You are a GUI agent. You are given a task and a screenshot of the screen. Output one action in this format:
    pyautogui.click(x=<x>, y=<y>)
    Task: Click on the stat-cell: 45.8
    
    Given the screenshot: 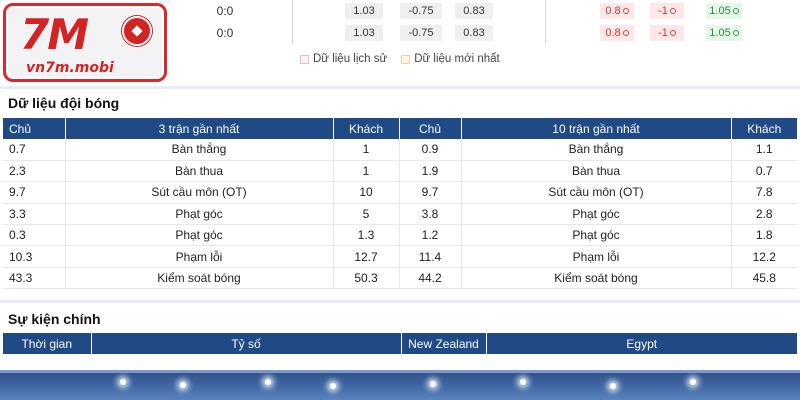 What is the action you would take?
    pyautogui.click(x=763, y=278)
    